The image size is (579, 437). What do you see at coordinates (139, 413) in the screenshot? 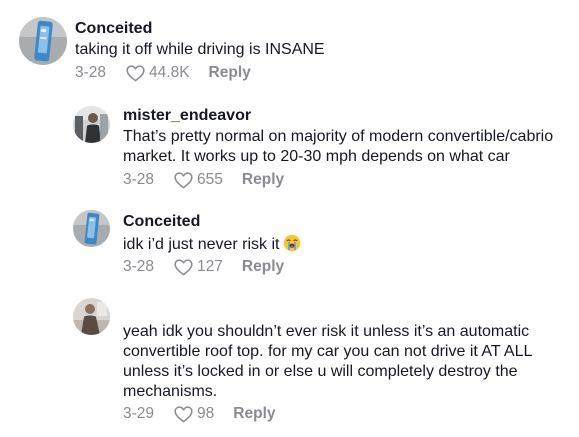
I see `comment-date: 3-29` at bounding box center [139, 413].